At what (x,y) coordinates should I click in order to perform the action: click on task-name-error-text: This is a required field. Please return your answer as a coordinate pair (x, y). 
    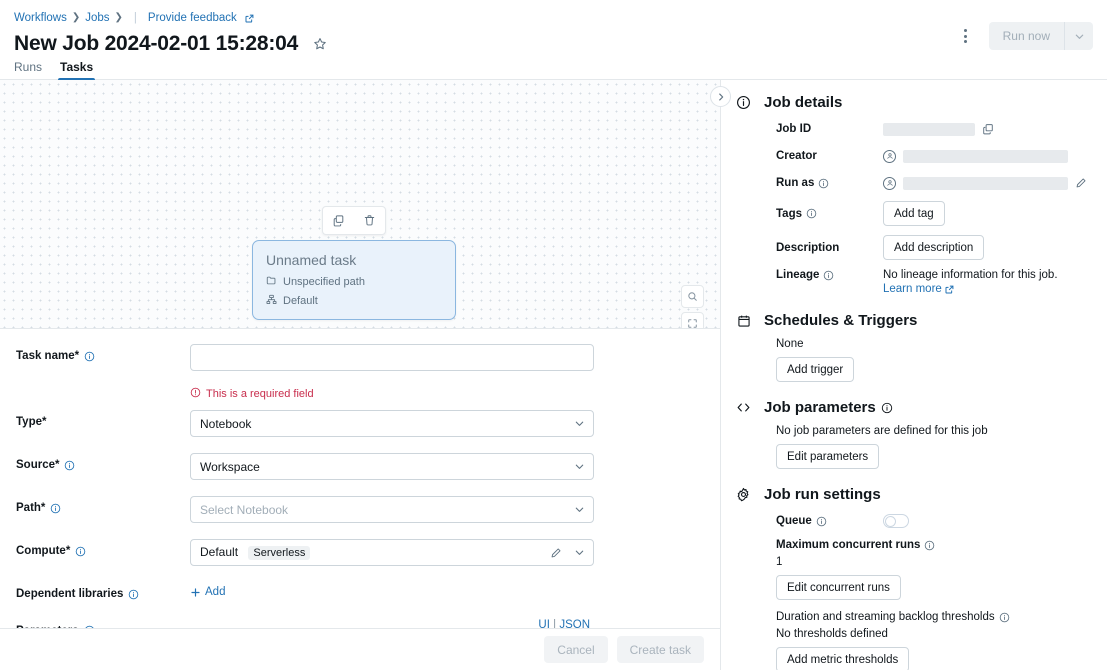
    Looking at the image, I should click on (260, 394).